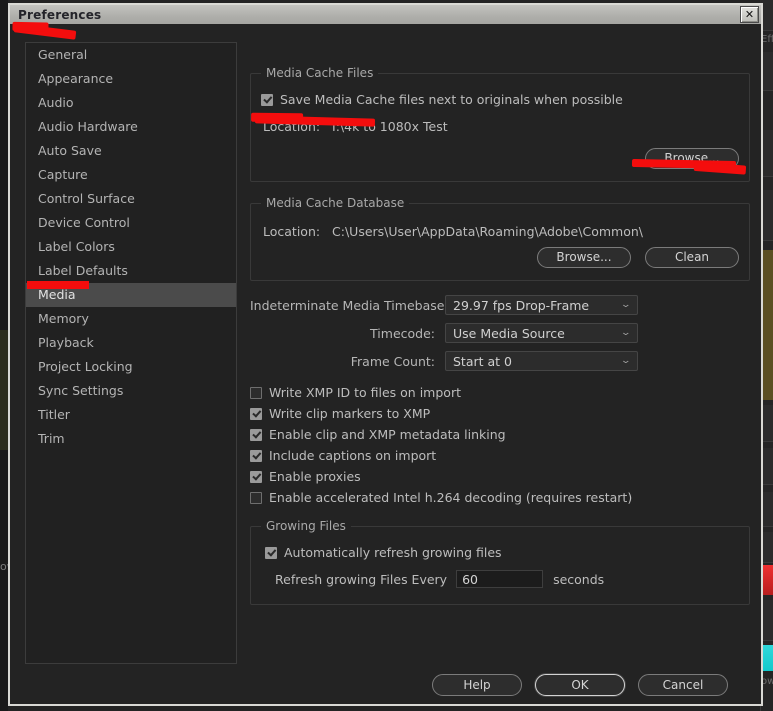 Image resolution: width=773 pixels, height=711 pixels. I want to click on media-cache-database-buttons: Browse... Clean, so click(500, 257).